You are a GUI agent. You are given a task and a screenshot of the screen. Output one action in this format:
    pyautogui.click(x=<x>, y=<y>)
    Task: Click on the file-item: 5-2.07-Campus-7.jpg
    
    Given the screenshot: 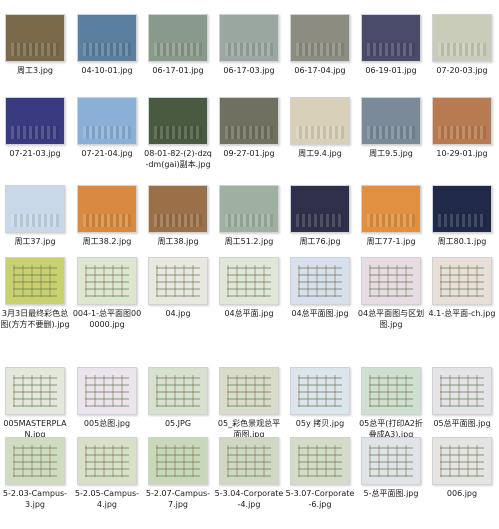 What is the action you would take?
    pyautogui.click(x=178, y=482)
    